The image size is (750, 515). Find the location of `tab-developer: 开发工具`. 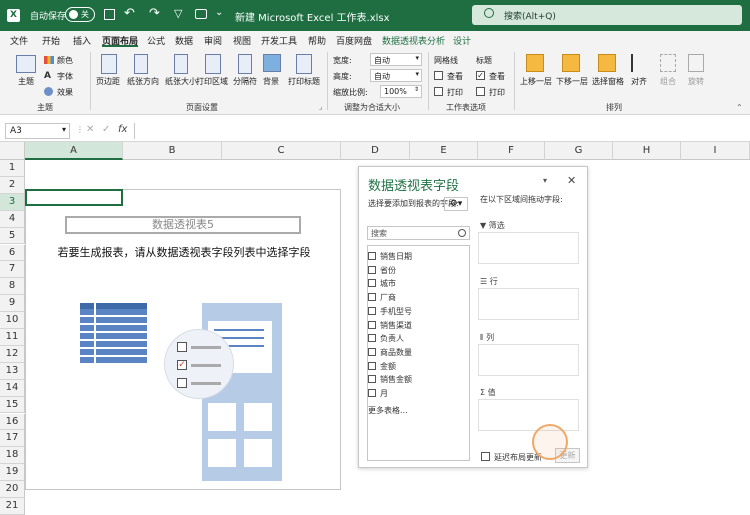

tab-developer: 开发工具 is located at coordinates (279, 40).